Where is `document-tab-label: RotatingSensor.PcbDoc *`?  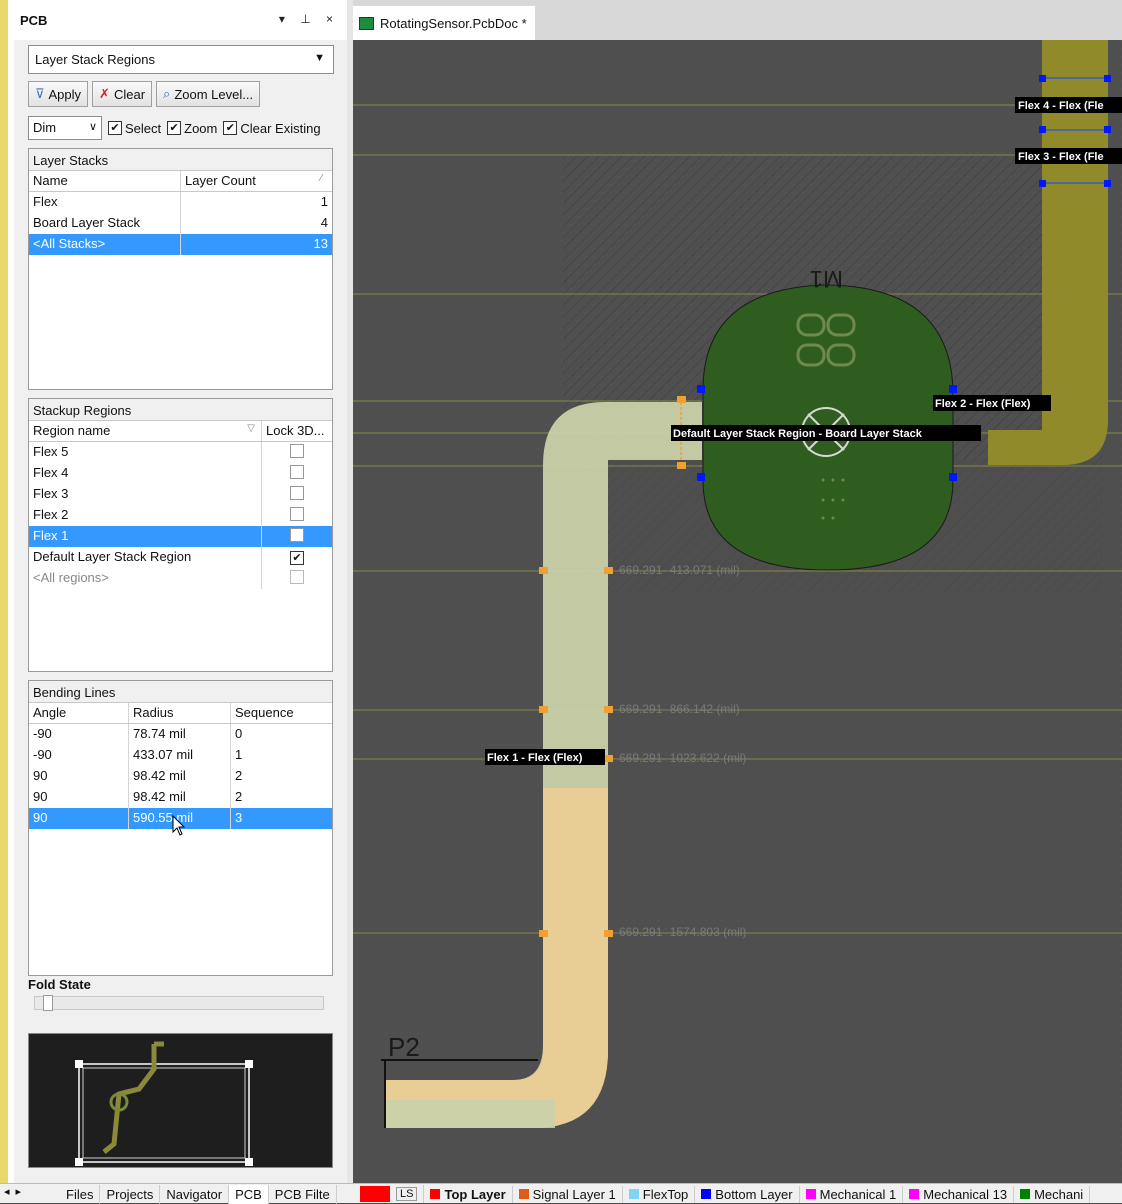 document-tab-label: RotatingSensor.PcbDoc * is located at coordinates (453, 23).